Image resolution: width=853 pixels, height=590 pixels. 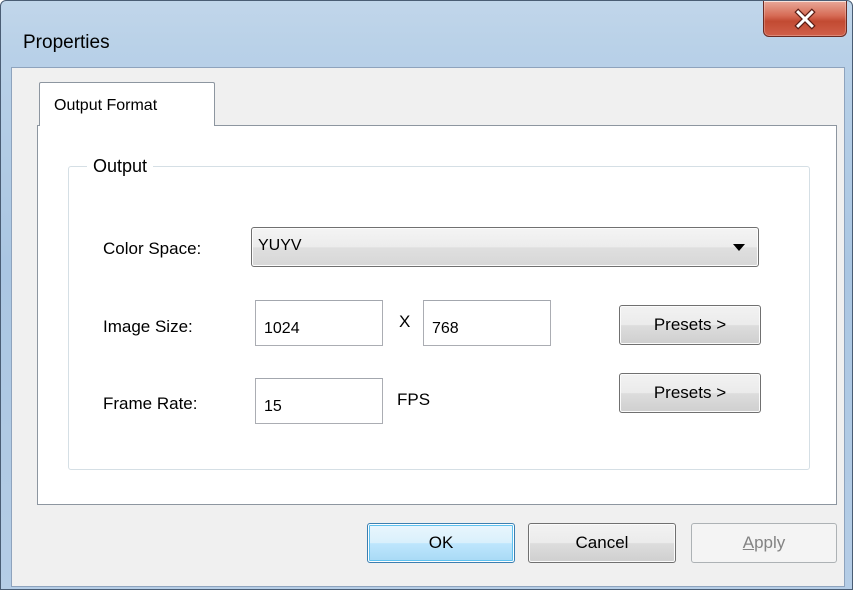 What do you see at coordinates (148, 326) in the screenshot?
I see `image-size-label: Image Size:` at bounding box center [148, 326].